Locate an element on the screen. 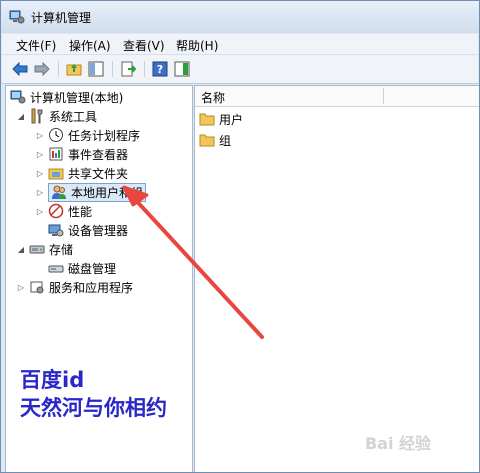 The height and width of the screenshot is (473, 480). tree-item-local-users-groups: ▷ 本地用户和组 is located at coordinates (91, 192).